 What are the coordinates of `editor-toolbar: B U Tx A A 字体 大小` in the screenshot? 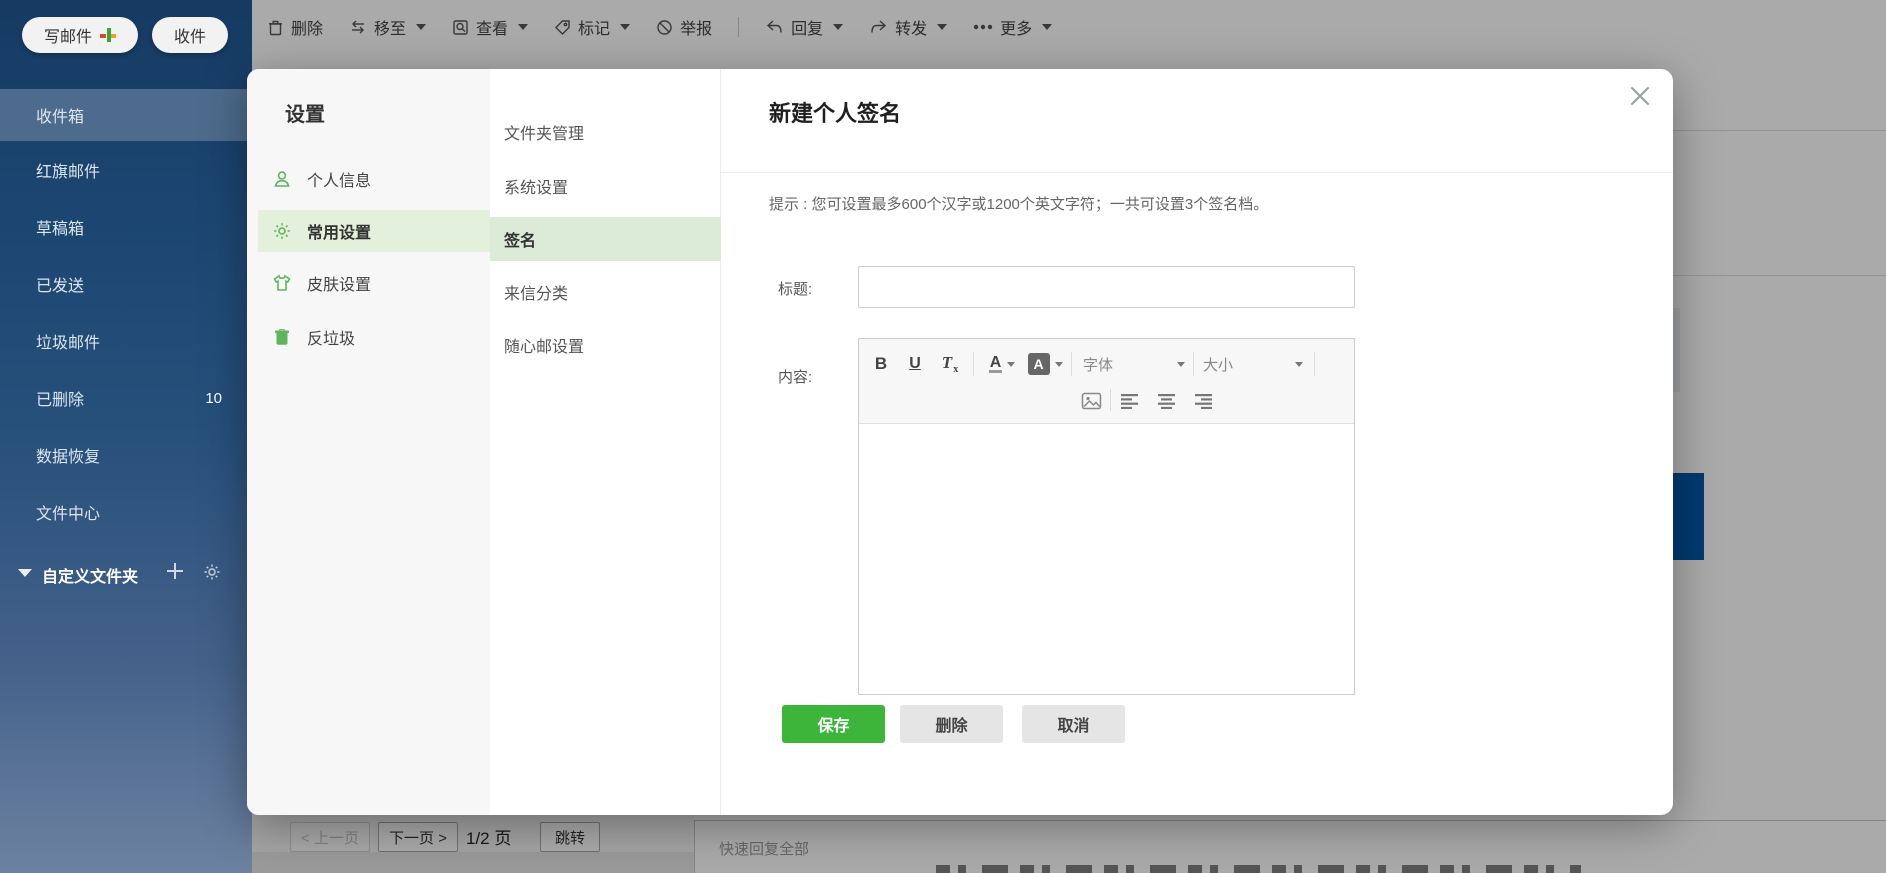 It's located at (1106, 381).